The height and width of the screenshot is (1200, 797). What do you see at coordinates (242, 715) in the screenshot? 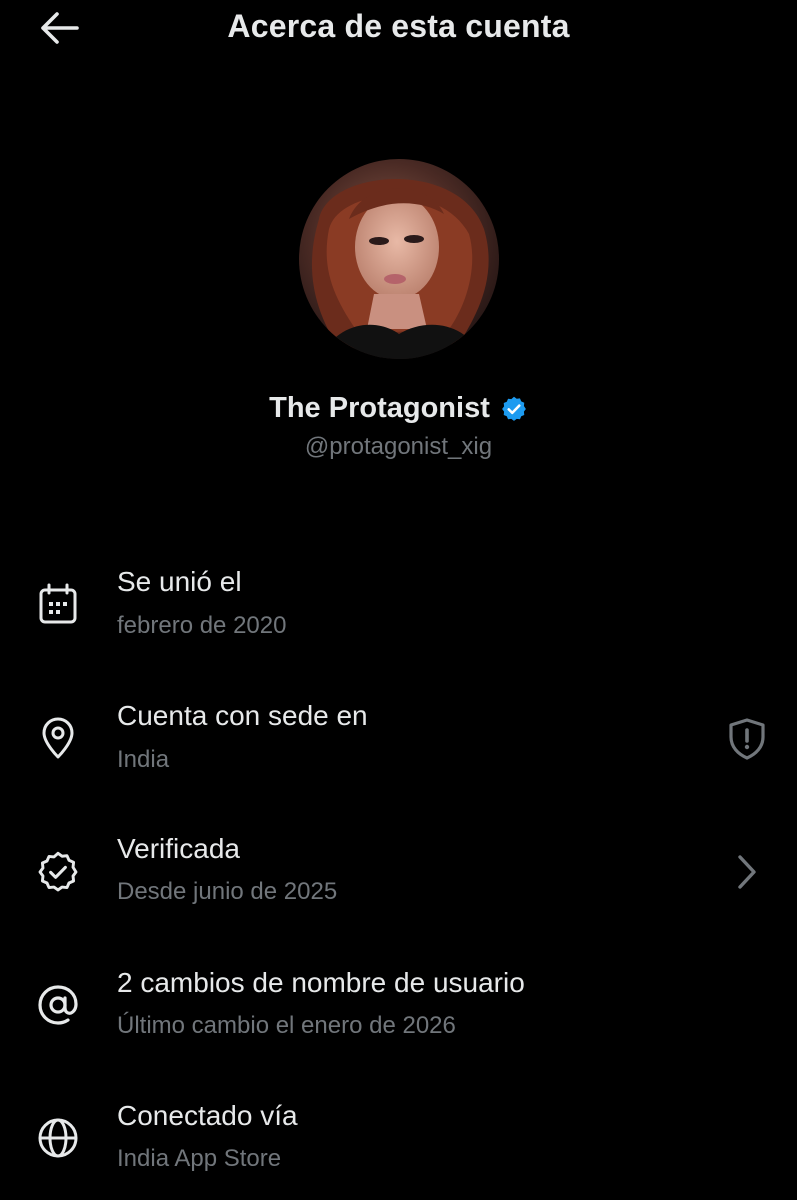
I see `row-title: Cuenta con sede en` at bounding box center [242, 715].